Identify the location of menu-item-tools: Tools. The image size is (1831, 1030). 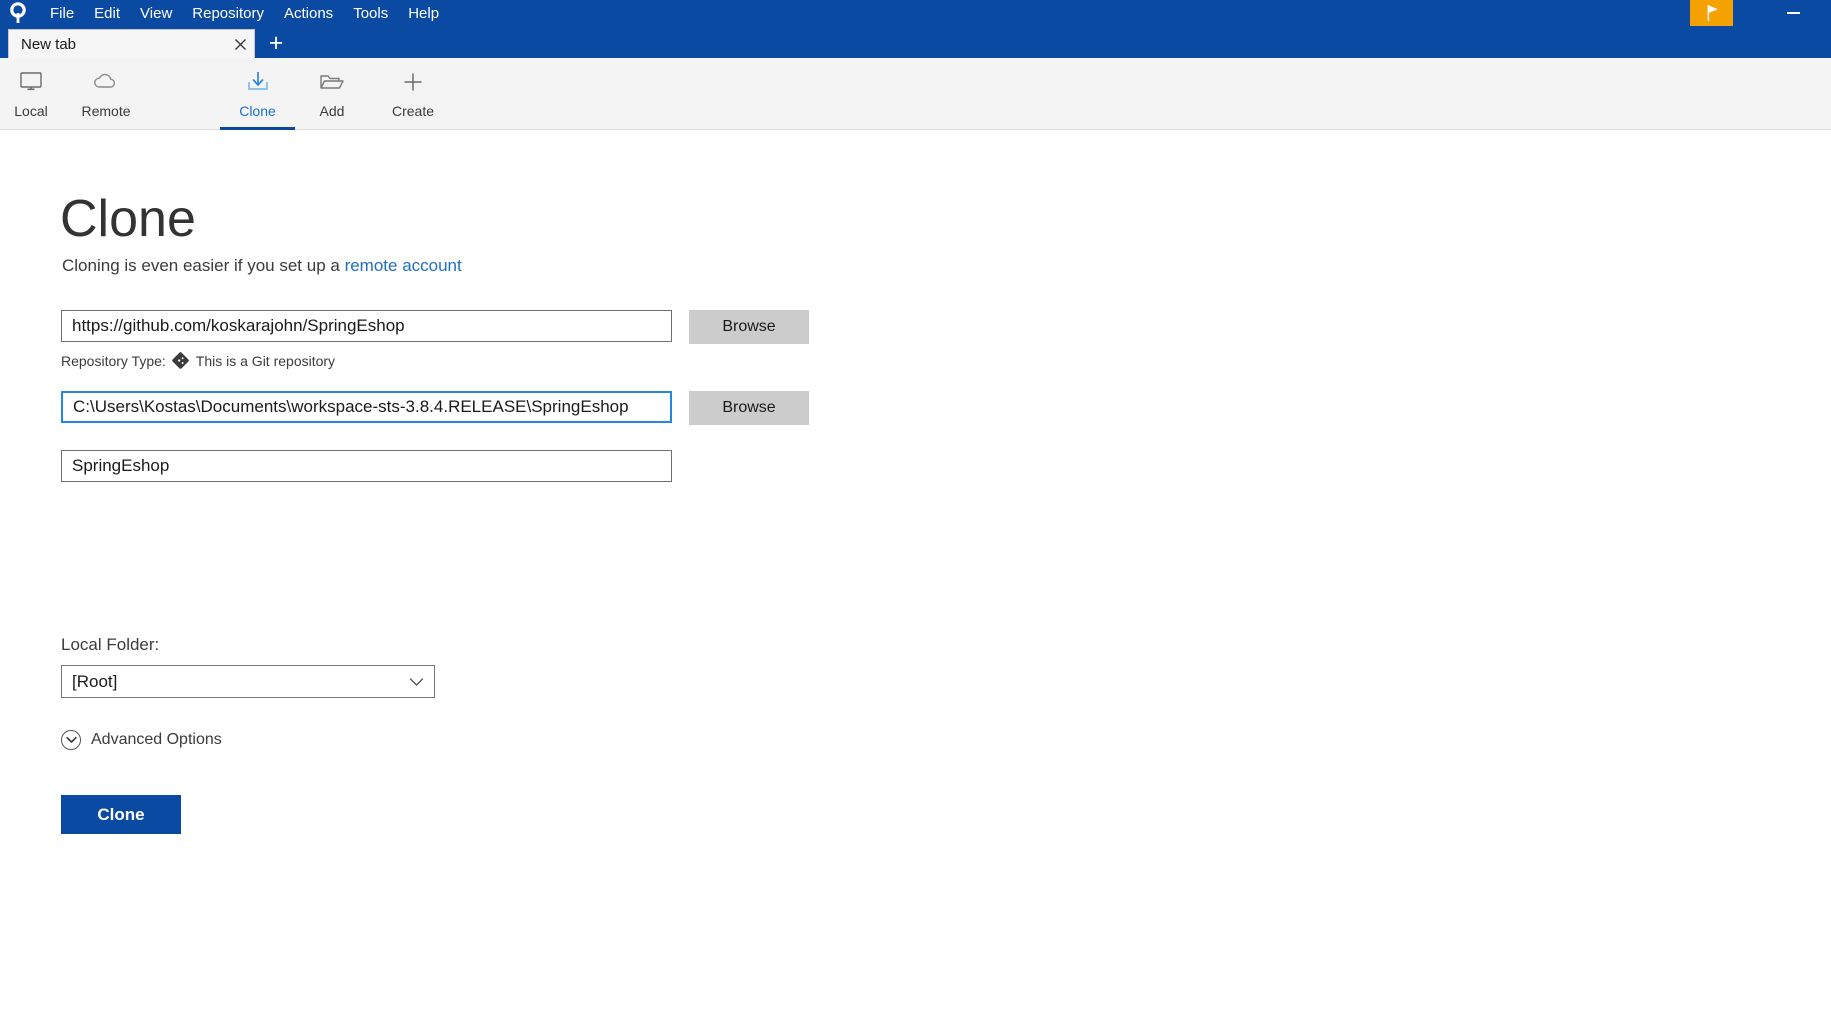
(370, 14).